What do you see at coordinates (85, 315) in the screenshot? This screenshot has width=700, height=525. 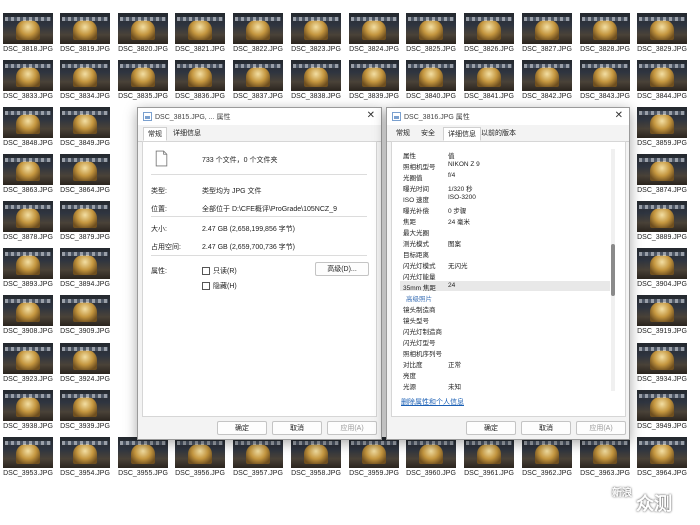 I see `file-thumbnail: DSC_3909.JPG` at bounding box center [85, 315].